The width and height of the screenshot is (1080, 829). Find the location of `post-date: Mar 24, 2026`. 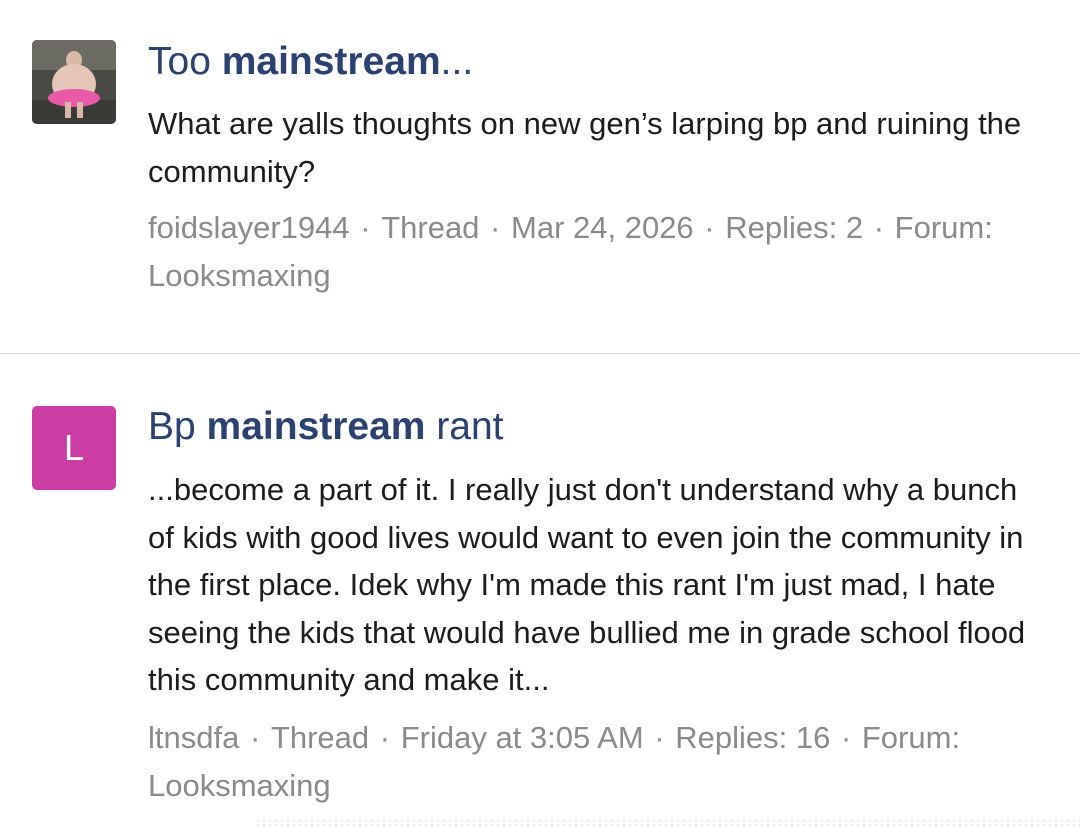

post-date: Mar 24, 2026 is located at coordinates (602, 227).